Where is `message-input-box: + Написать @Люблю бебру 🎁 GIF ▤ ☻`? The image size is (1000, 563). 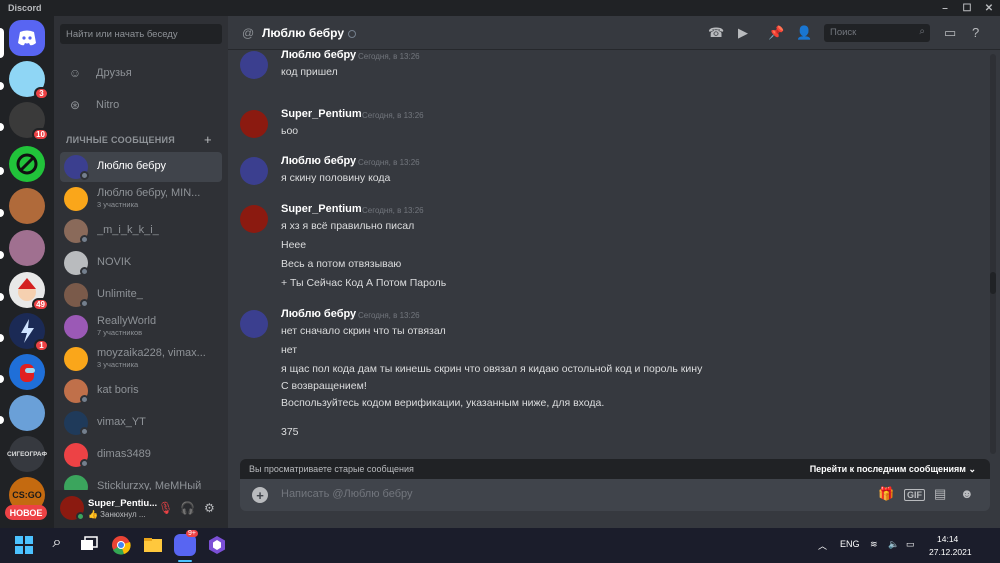 message-input-box: + Написать @Люблю бебру 🎁 GIF ▤ ☻ is located at coordinates (615, 495).